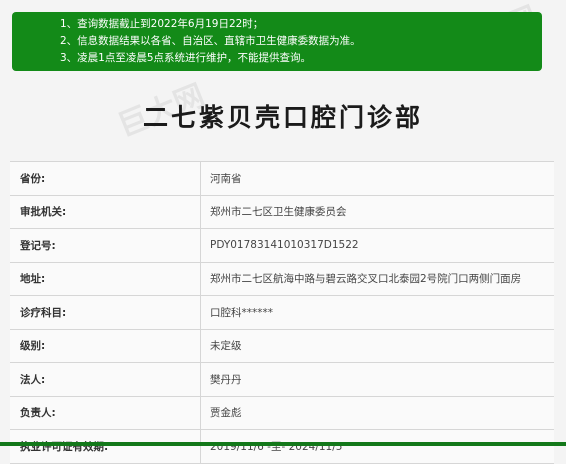  I want to click on row-label: 审批机关:, so click(105, 212).